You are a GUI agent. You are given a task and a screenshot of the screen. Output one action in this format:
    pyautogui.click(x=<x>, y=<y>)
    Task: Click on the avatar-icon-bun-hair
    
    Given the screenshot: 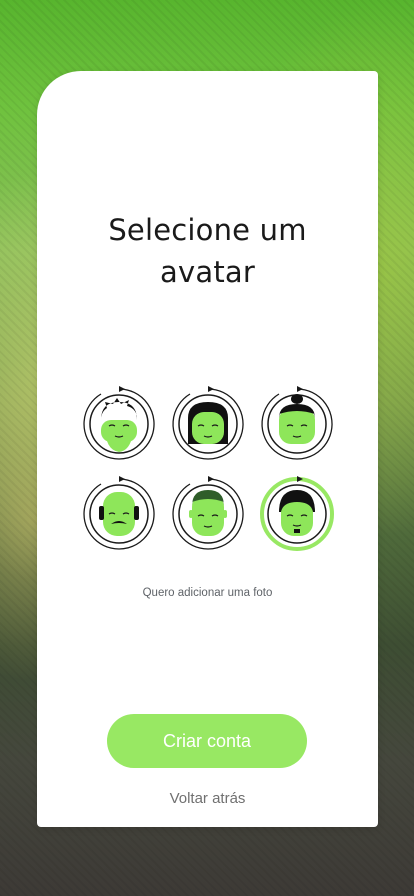 What is the action you would take?
    pyautogui.click(x=297, y=423)
    